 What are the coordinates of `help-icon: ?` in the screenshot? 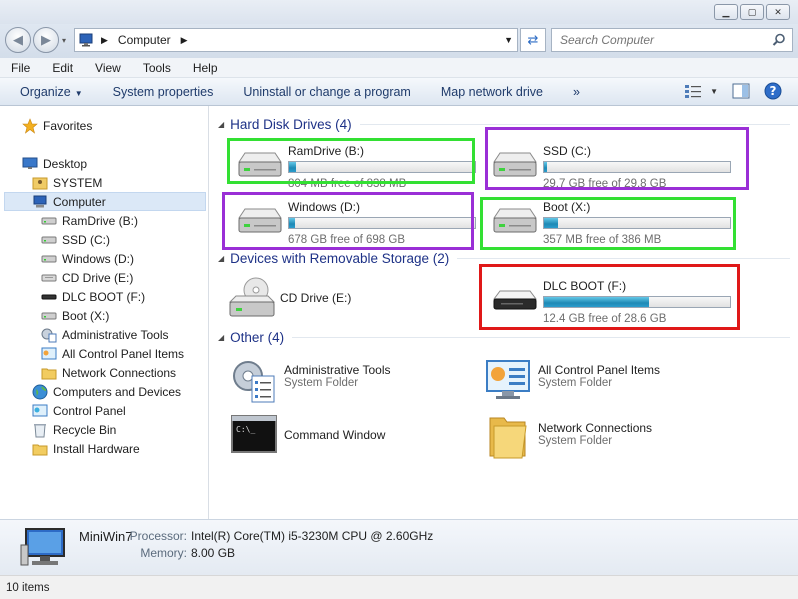 It's located at (773, 91).